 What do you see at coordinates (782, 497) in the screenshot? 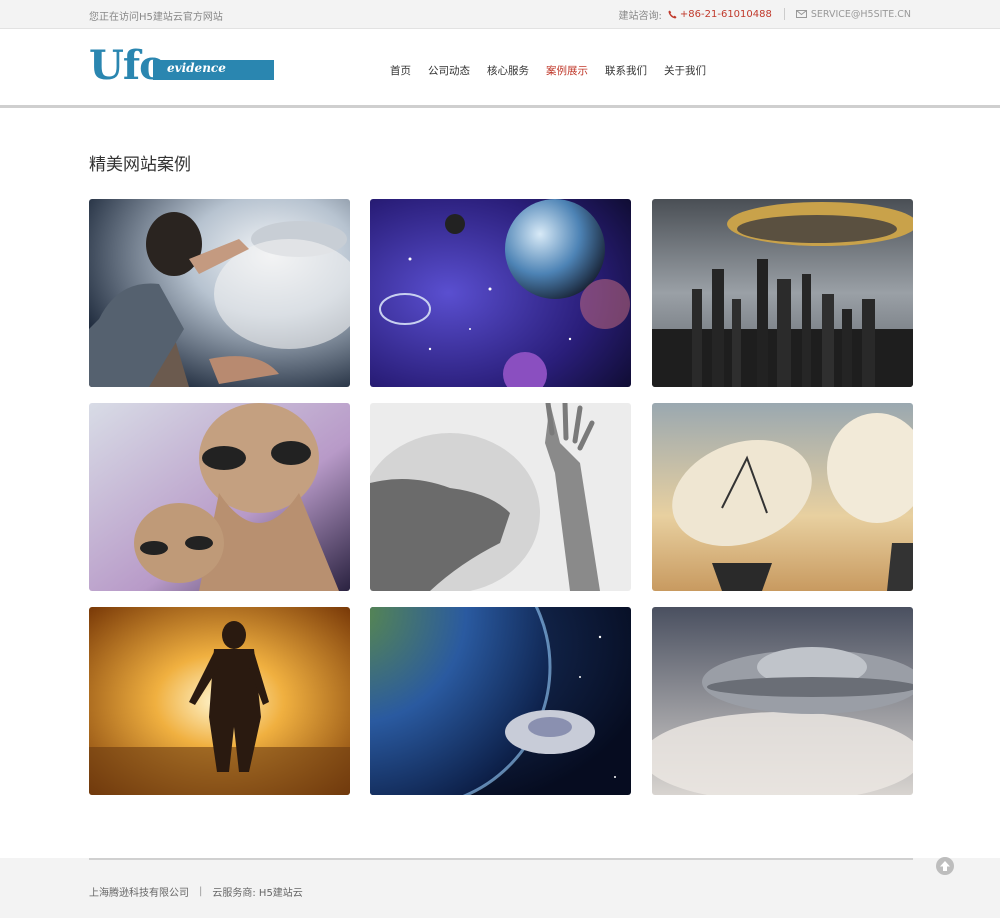
I see `gallery-item-radio-telescope-dishes` at bounding box center [782, 497].